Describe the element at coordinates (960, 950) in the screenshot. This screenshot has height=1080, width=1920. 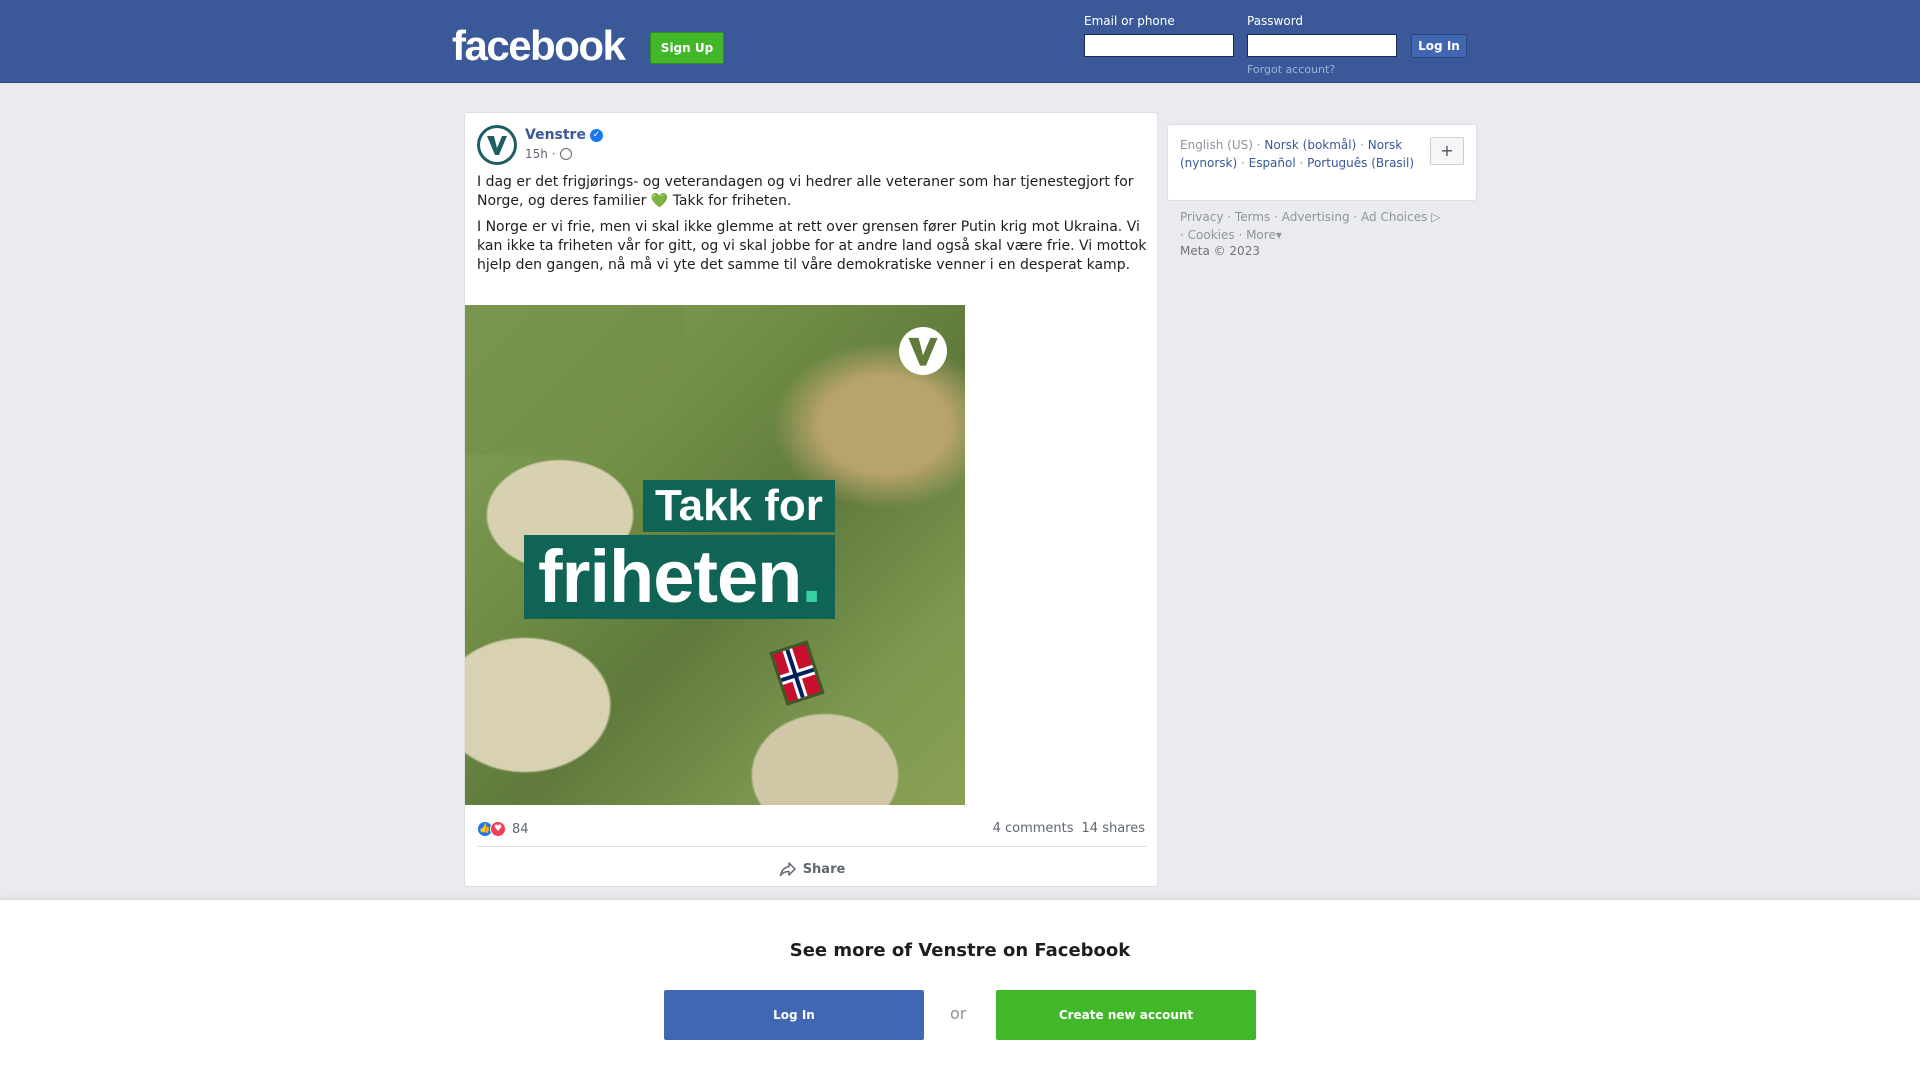
I see `banner-title: See more of Venstre on Facebook` at that location.